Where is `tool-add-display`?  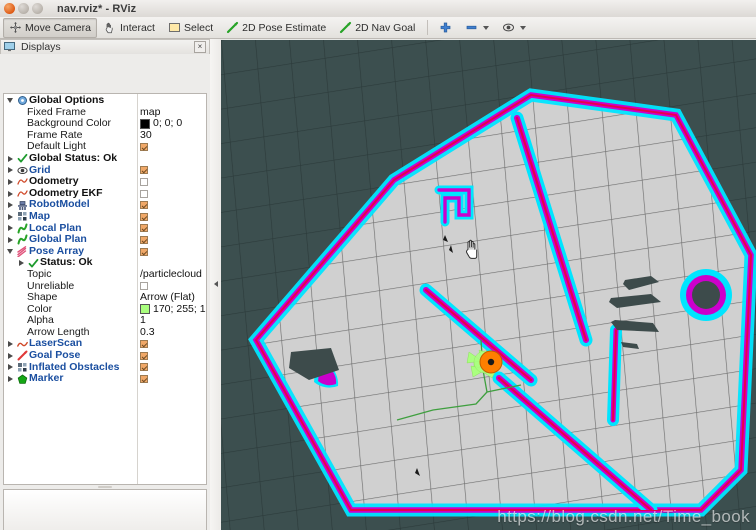
tool-add-display is located at coordinates (445, 28).